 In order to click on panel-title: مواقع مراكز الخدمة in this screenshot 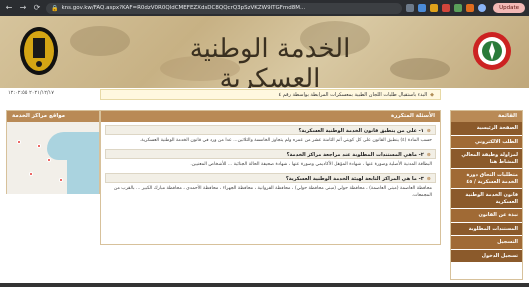, I will do `click(53, 116)`.